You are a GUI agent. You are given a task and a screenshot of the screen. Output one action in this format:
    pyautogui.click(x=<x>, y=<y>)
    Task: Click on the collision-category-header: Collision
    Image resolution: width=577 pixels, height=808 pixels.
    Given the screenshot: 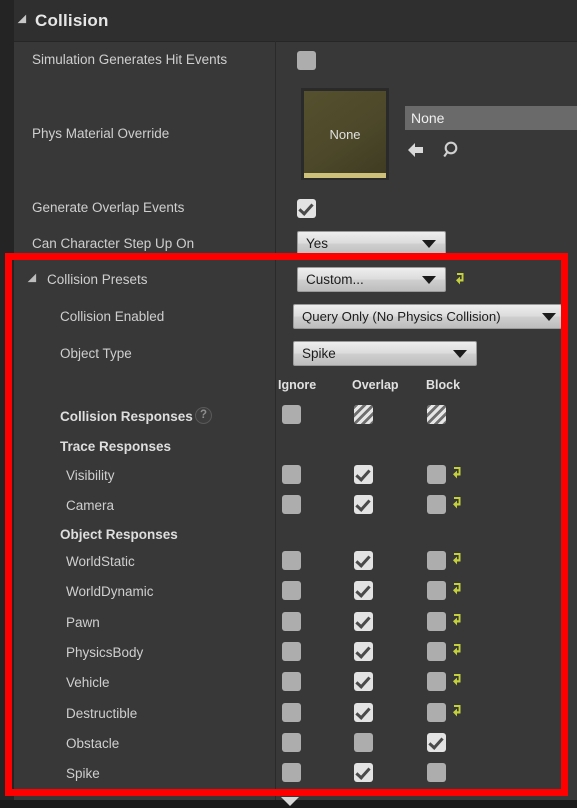 What is the action you would take?
    pyautogui.click(x=295, y=21)
    